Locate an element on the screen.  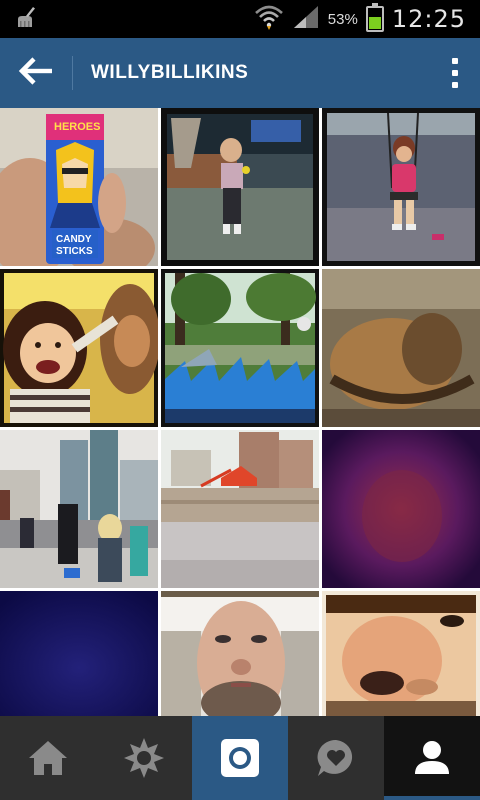
battery-level is located at coordinates (374, 23).